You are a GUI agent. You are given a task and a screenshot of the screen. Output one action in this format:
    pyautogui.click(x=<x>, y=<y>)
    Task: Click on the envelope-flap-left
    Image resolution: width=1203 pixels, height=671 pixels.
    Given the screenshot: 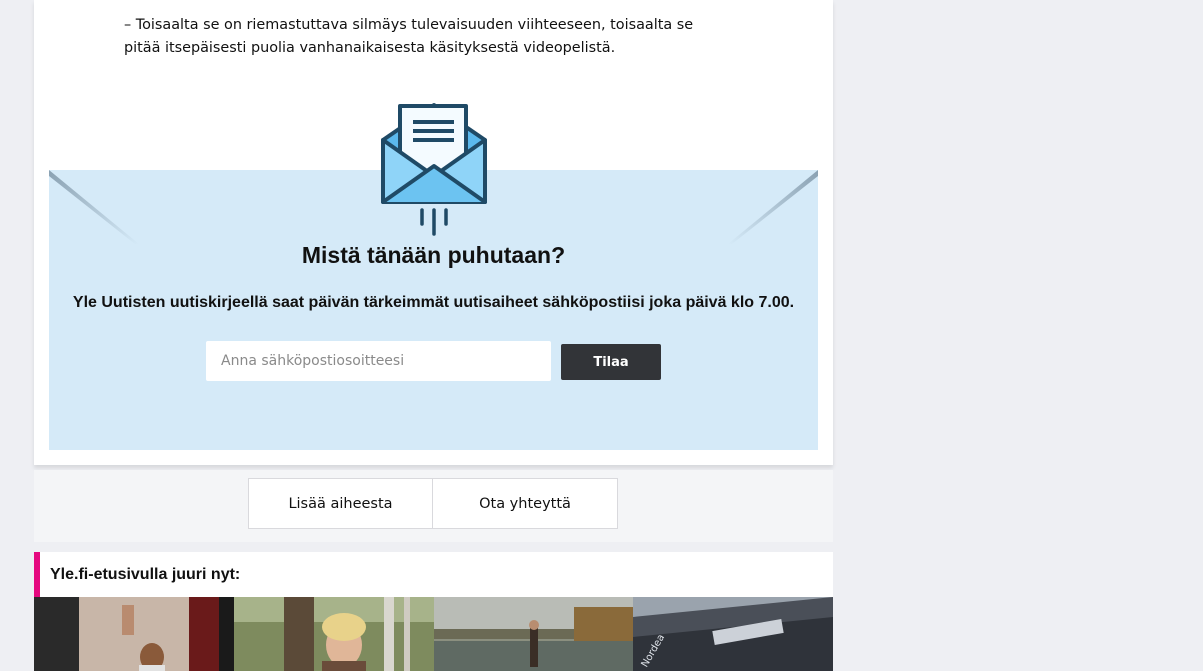 What is the action you would take?
    pyautogui.click(x=94, y=207)
    